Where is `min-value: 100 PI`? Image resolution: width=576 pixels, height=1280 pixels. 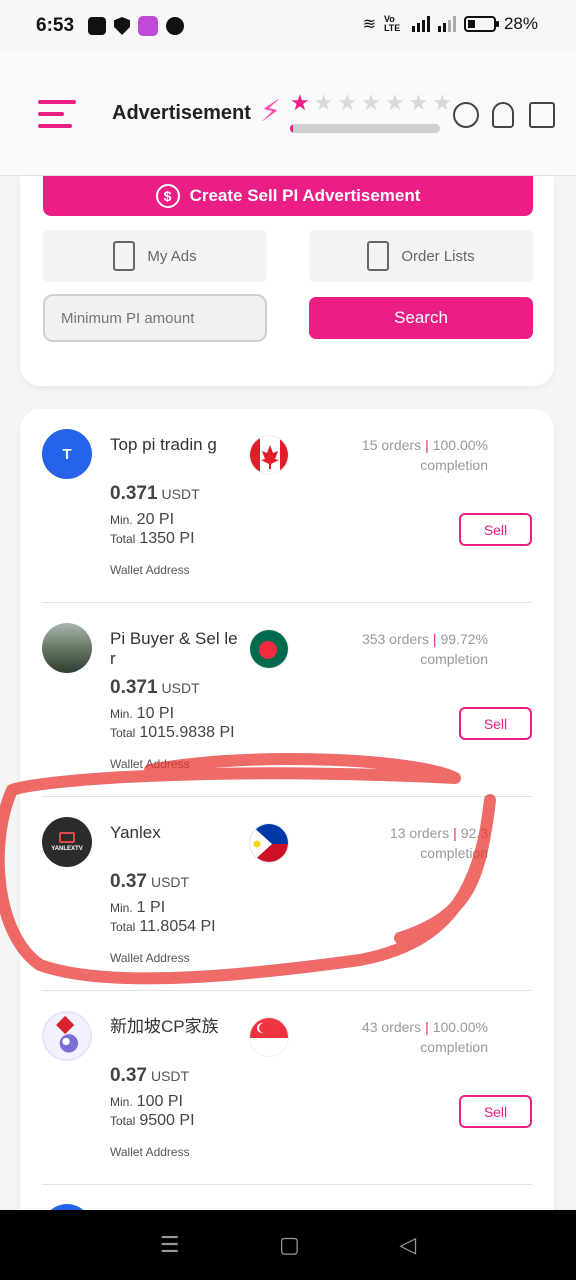 min-value: 100 PI is located at coordinates (159, 1101).